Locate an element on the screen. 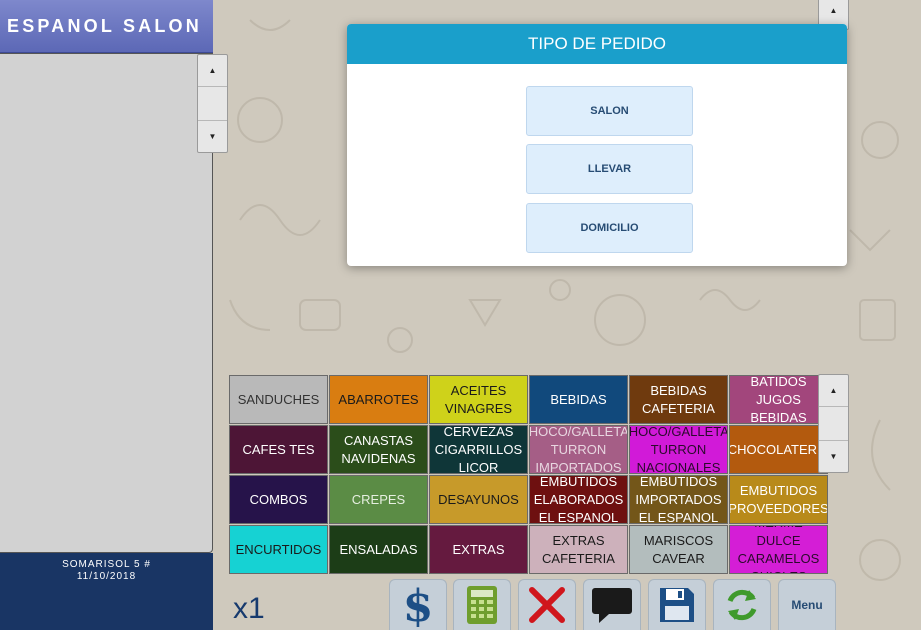  category-button: EMBUTIDOS IMPORTADOS EL ESPANOL is located at coordinates (678, 499).